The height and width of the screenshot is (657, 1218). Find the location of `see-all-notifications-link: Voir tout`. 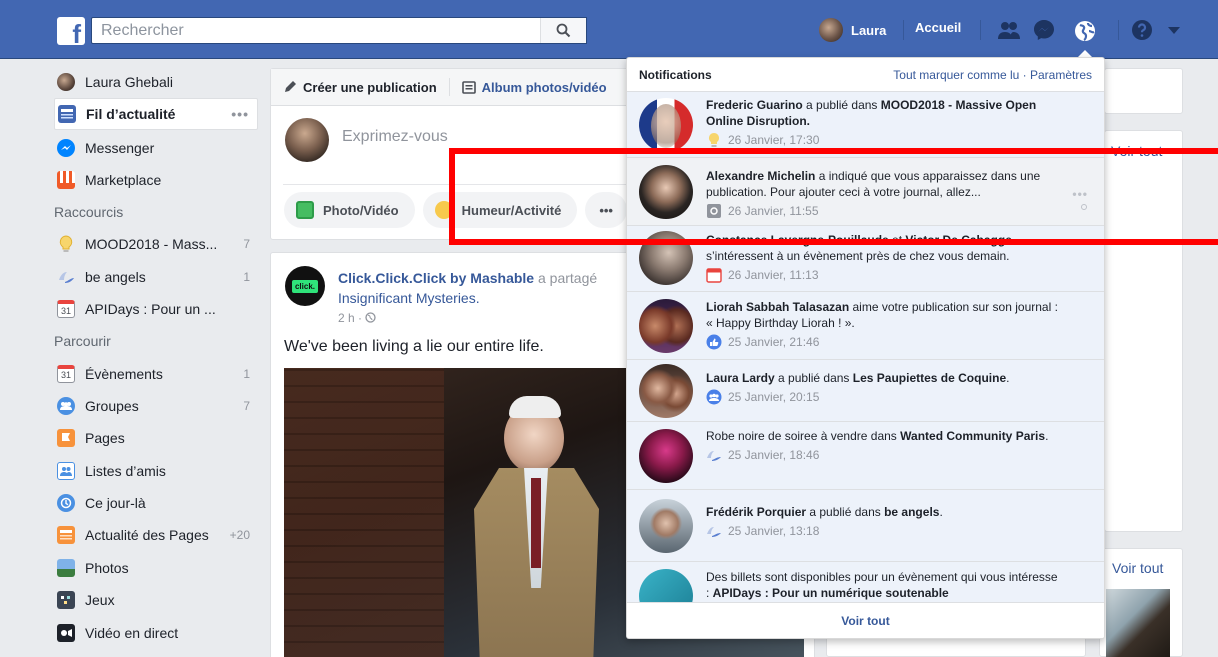

see-all-notifications-link: Voir tout is located at coordinates (865, 620).